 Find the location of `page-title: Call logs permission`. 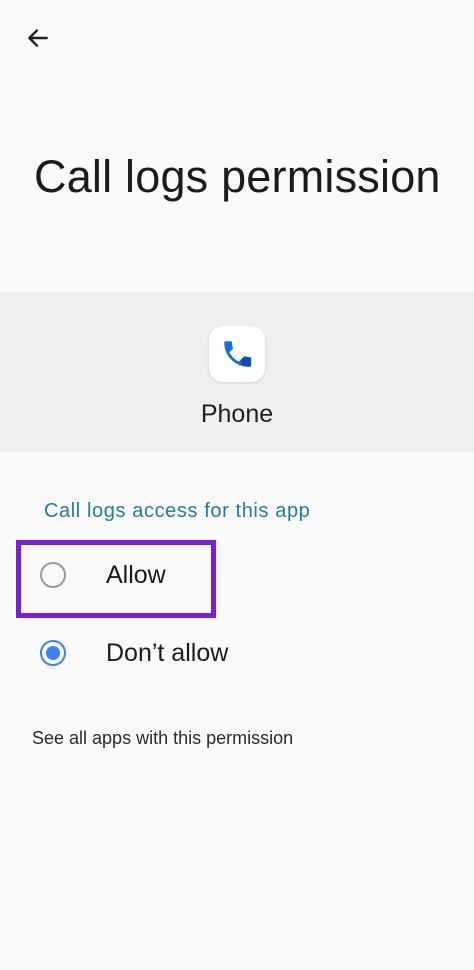

page-title: Call logs permission is located at coordinates (237, 176).